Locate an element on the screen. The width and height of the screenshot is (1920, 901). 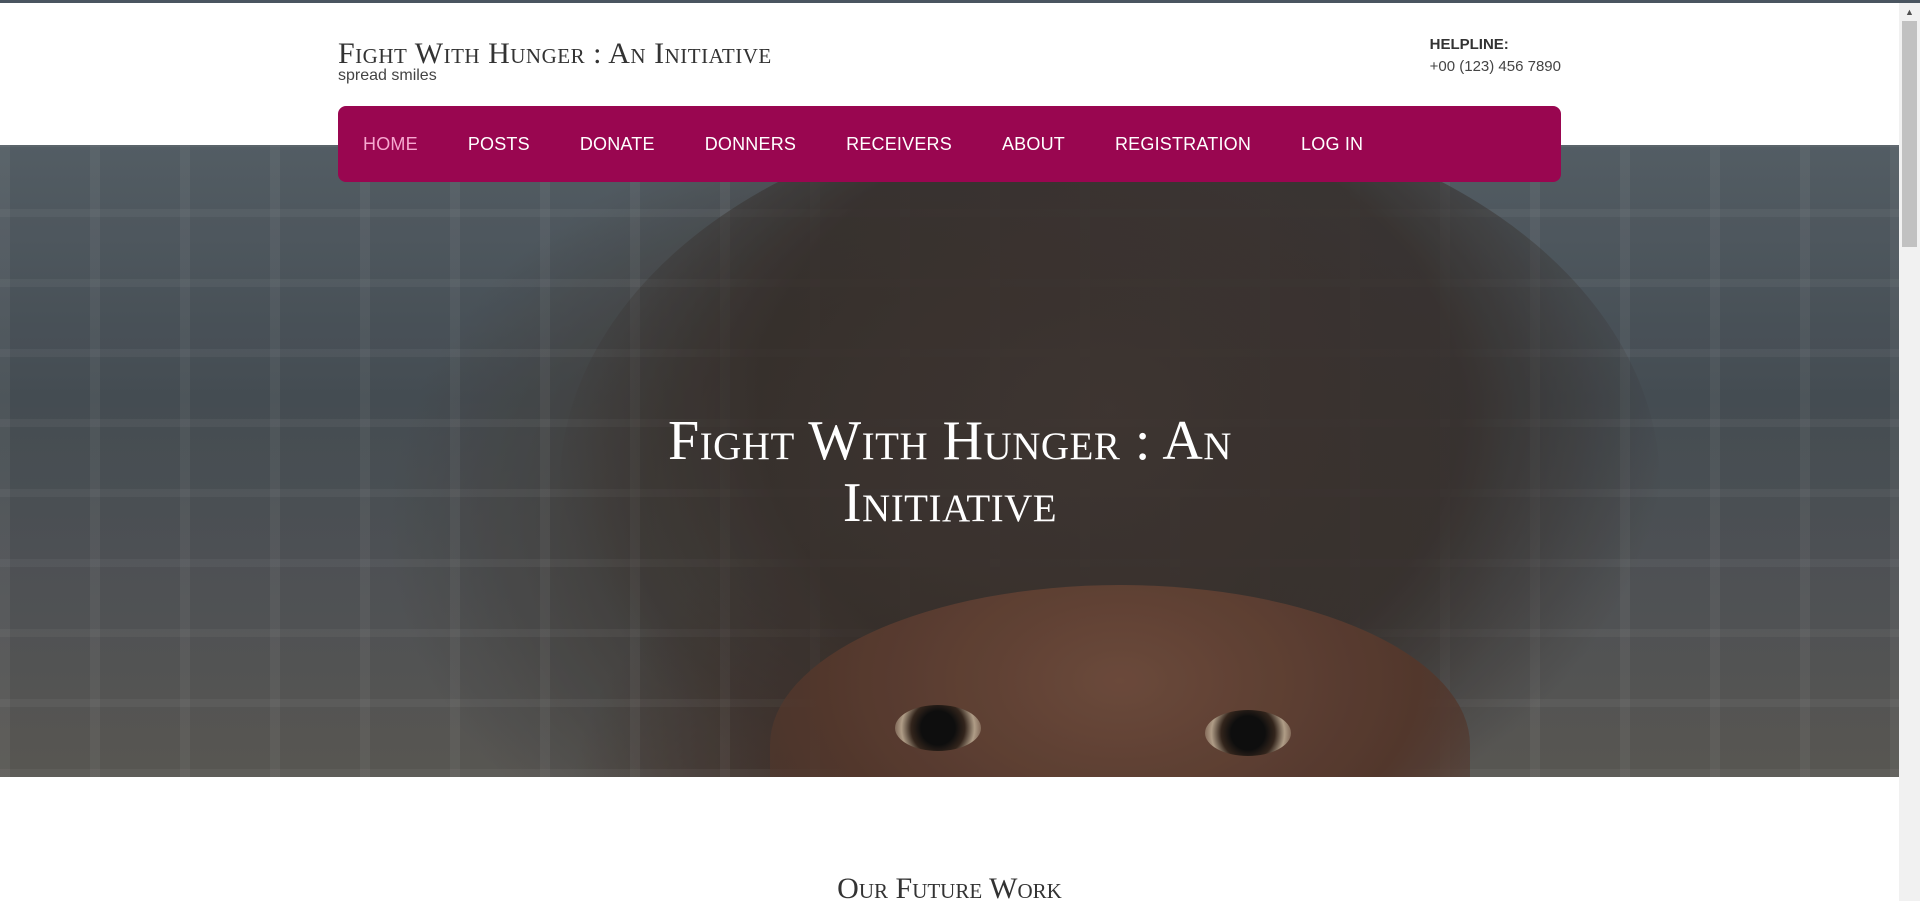
hero-title: Fight With Hunger : An Initiative is located at coordinates (950, 472).